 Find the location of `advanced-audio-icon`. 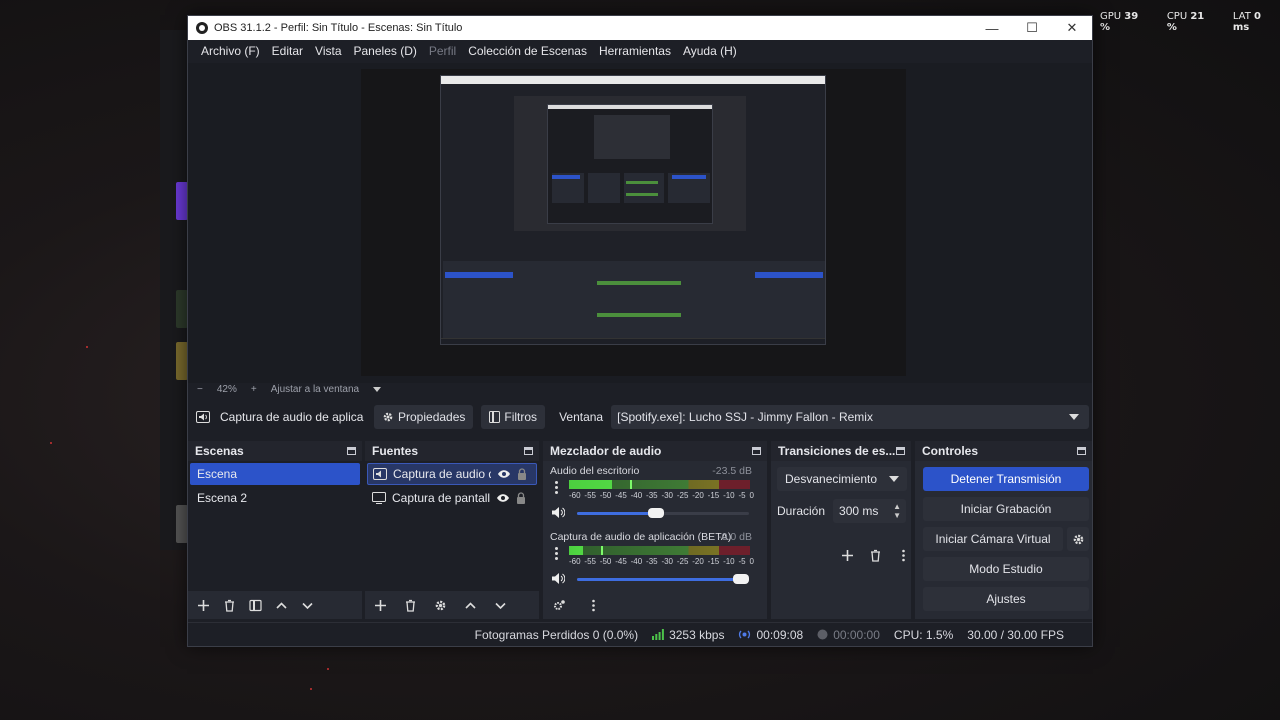

advanced-audio-icon is located at coordinates (559, 605).